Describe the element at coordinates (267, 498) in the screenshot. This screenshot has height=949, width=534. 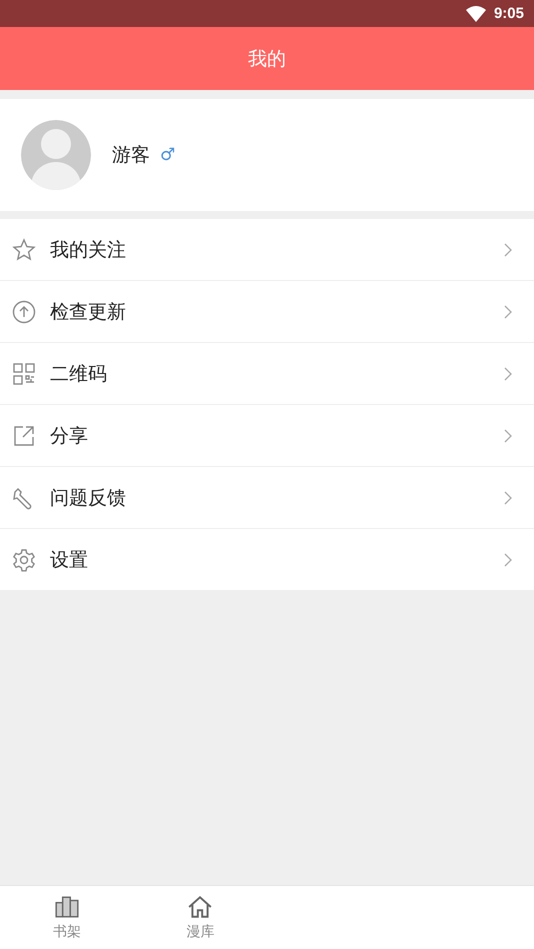
I see `menu-item: 问题反馈` at that location.